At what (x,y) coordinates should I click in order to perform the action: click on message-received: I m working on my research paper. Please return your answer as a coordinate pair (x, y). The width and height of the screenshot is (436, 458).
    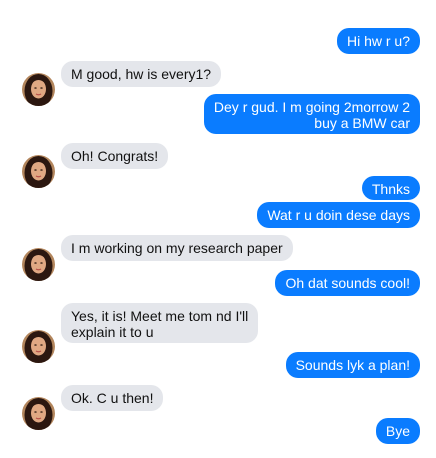
    Looking at the image, I should click on (177, 248).